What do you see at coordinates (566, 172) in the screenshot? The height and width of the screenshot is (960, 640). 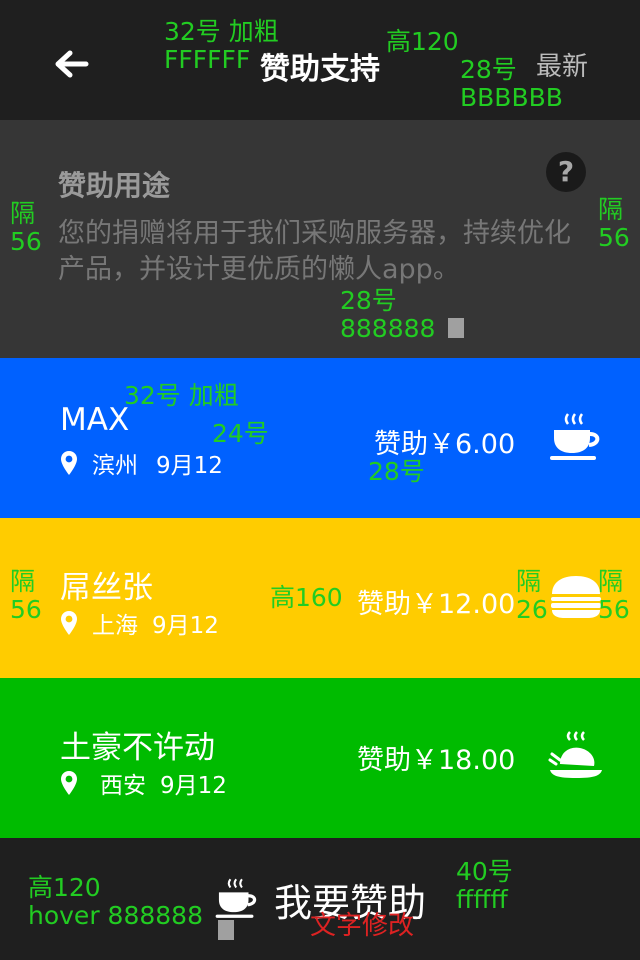 I see `help-icon: ?` at bounding box center [566, 172].